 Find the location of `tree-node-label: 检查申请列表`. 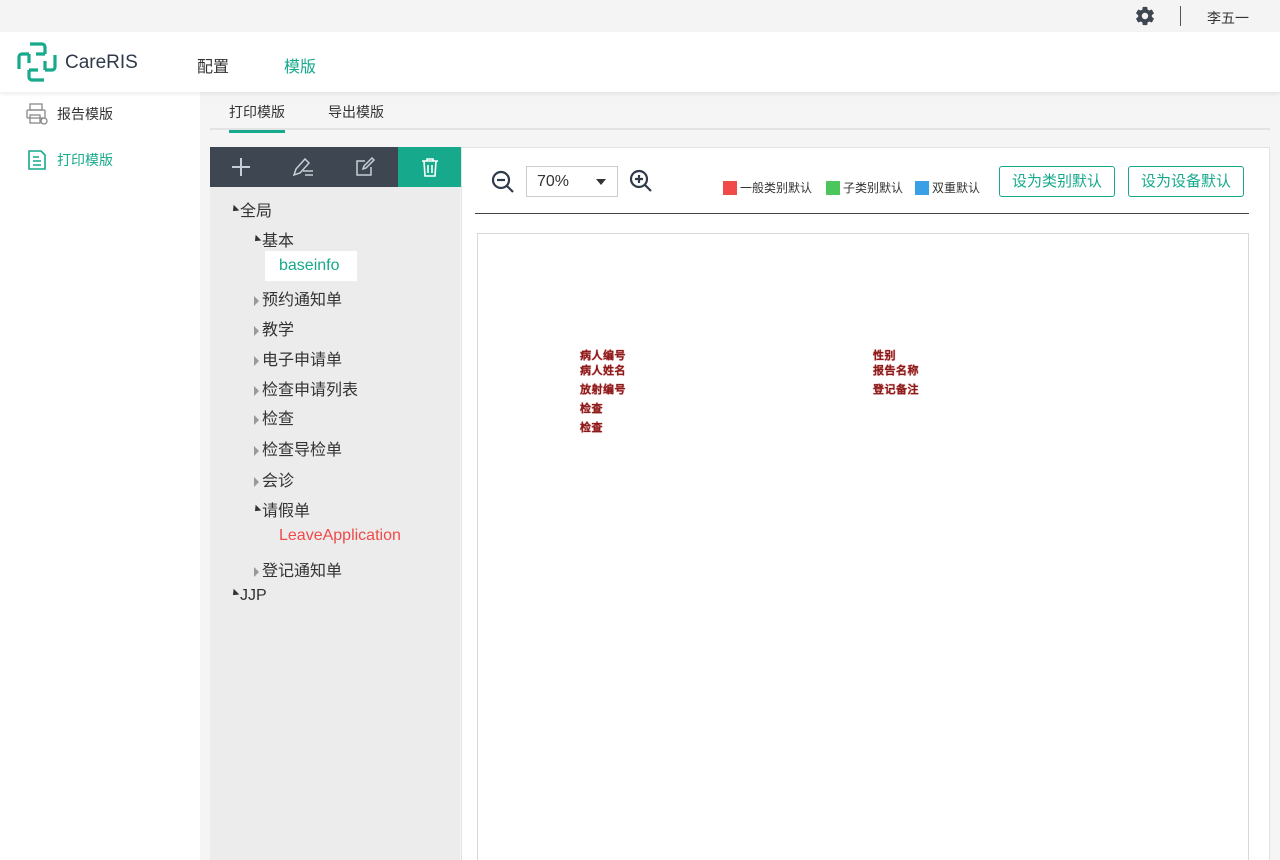

tree-node-label: 检查申请列表 is located at coordinates (310, 390).